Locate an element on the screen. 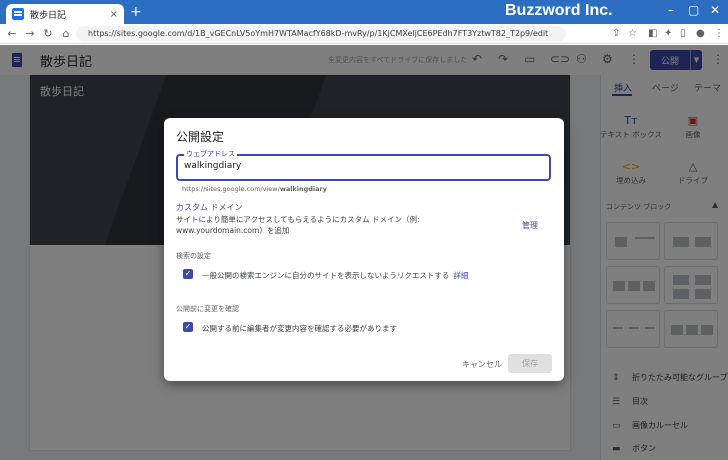 This screenshot has height=460, width=728. review-checkbox: ✓ is located at coordinates (188, 327).